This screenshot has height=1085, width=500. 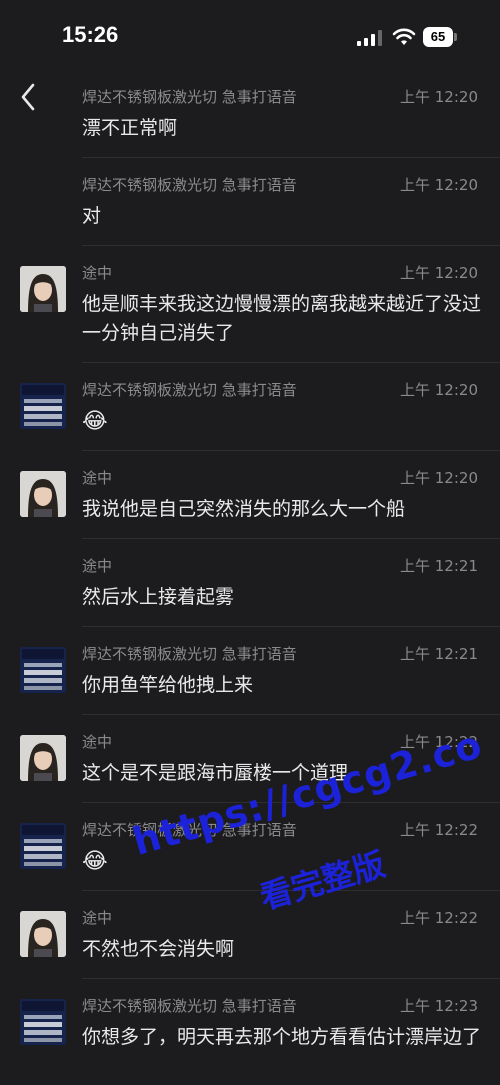 What do you see at coordinates (260, 935) in the screenshot?
I see `message-item: 途中 上午 12:22 不然也不会消失啊` at bounding box center [260, 935].